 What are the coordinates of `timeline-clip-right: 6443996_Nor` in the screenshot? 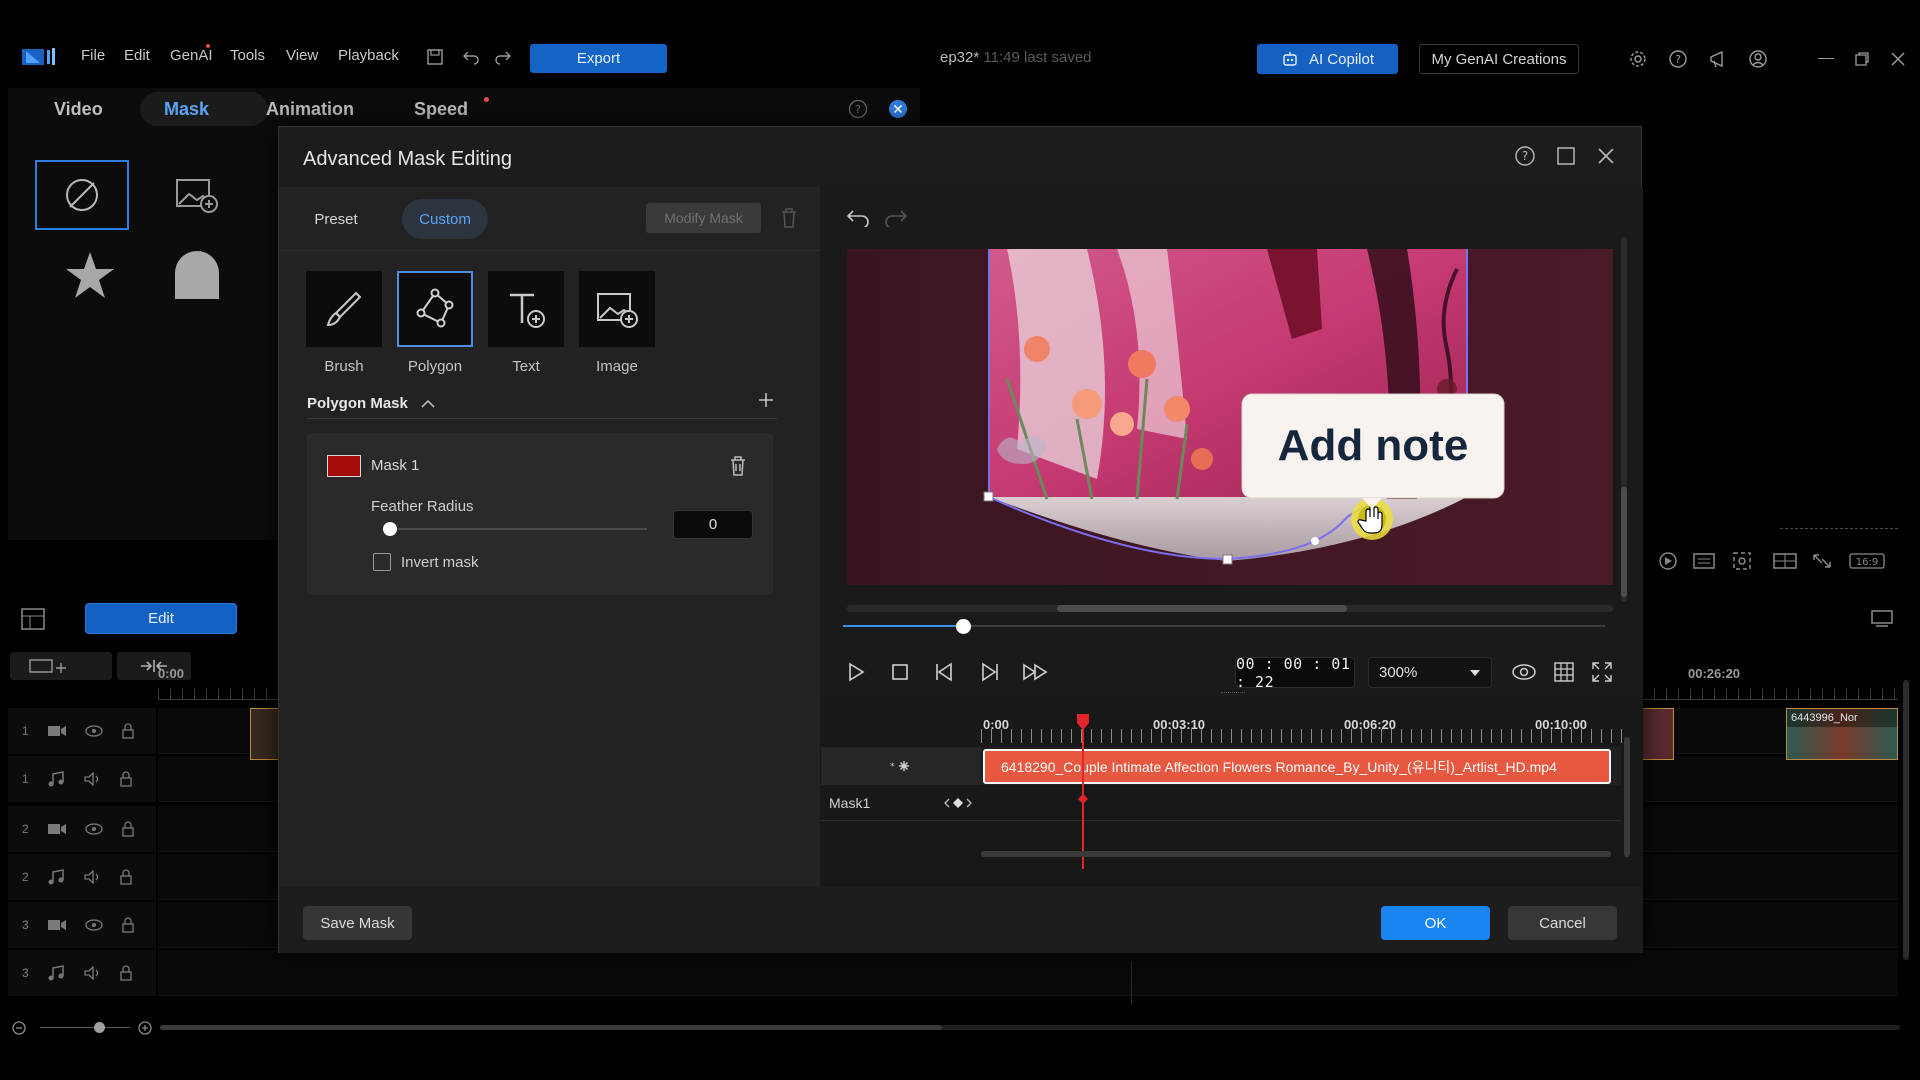 It's located at (1842, 734).